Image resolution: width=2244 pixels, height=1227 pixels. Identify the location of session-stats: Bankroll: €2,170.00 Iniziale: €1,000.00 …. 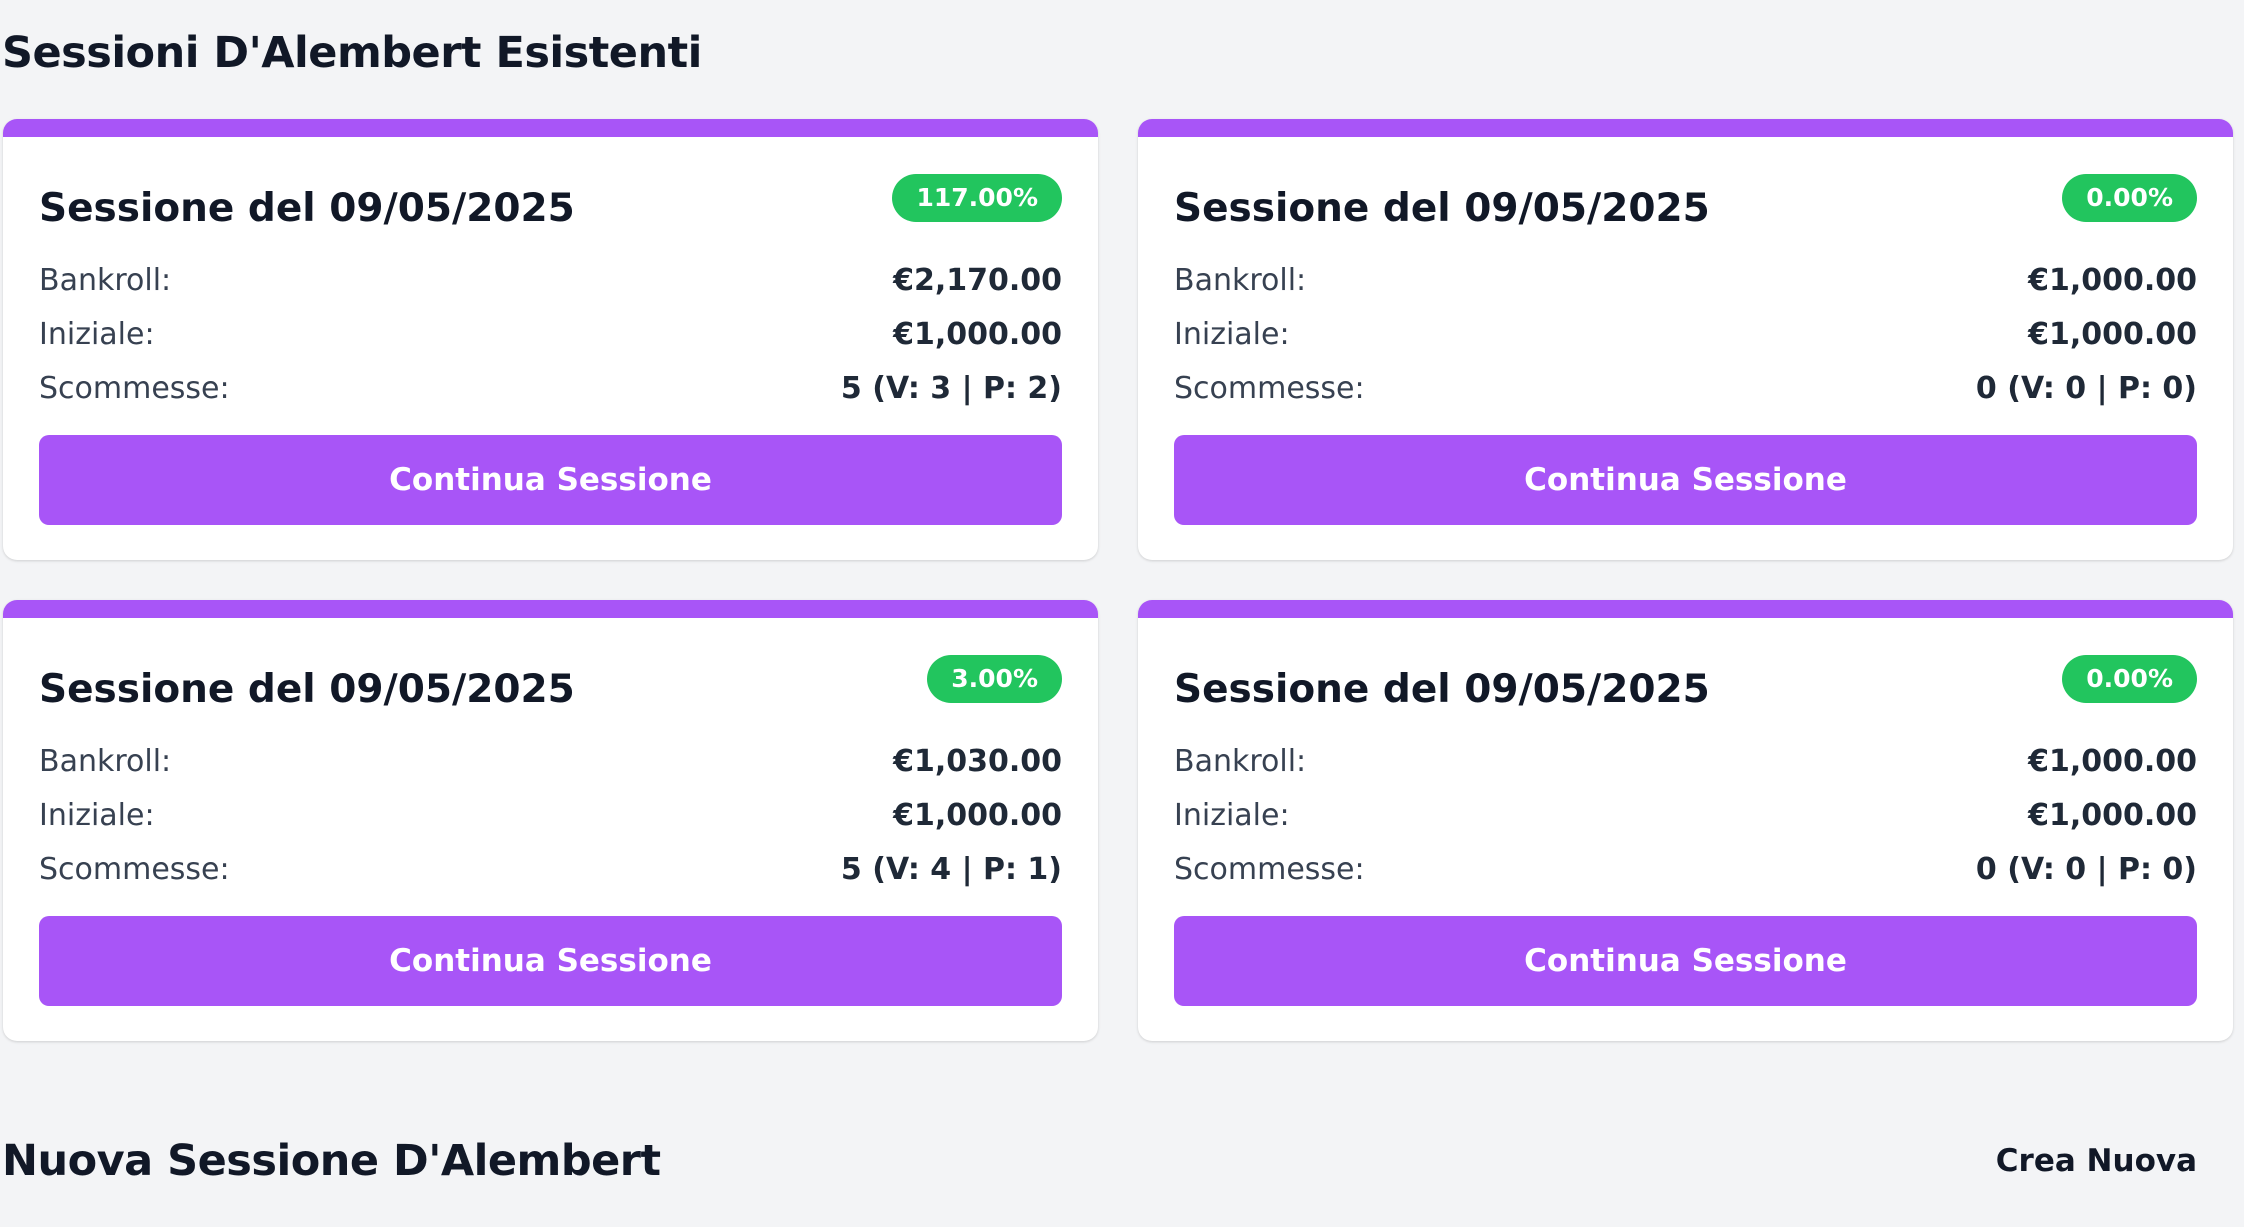
(550, 334).